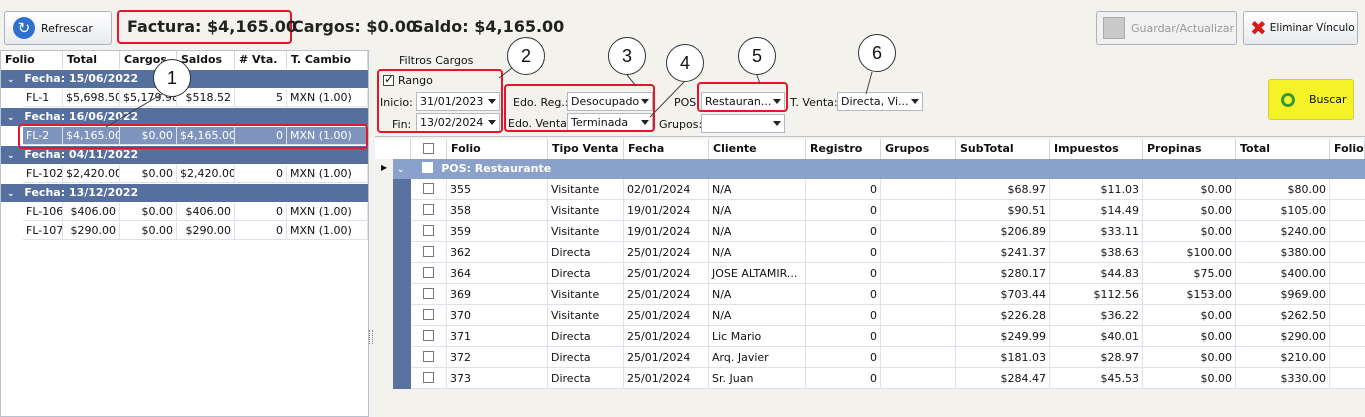 The width and height of the screenshot is (1365, 417). Describe the element at coordinates (497, 231) in the screenshot. I see `cell-folio: 359` at that location.